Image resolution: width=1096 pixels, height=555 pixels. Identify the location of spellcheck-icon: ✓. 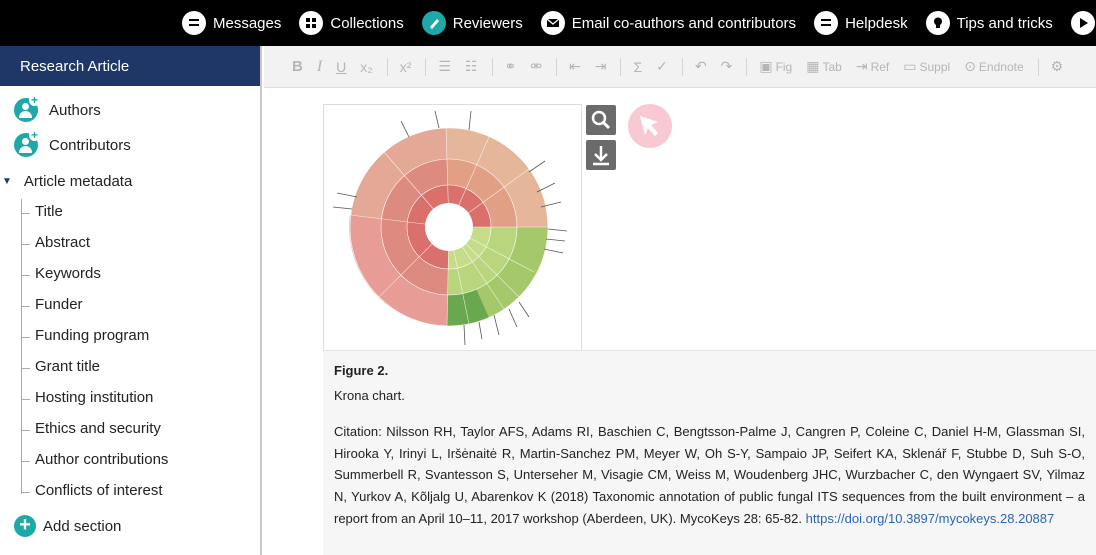
(662, 66).